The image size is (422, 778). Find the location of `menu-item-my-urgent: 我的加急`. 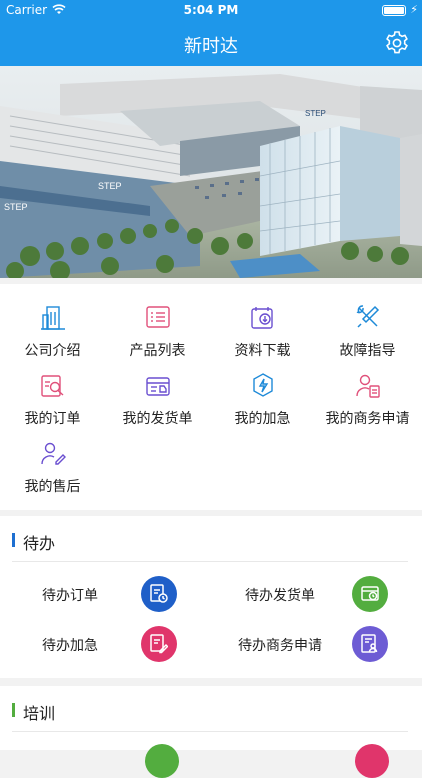

menu-item-my-urgent: 我的加急 is located at coordinates (262, 405).